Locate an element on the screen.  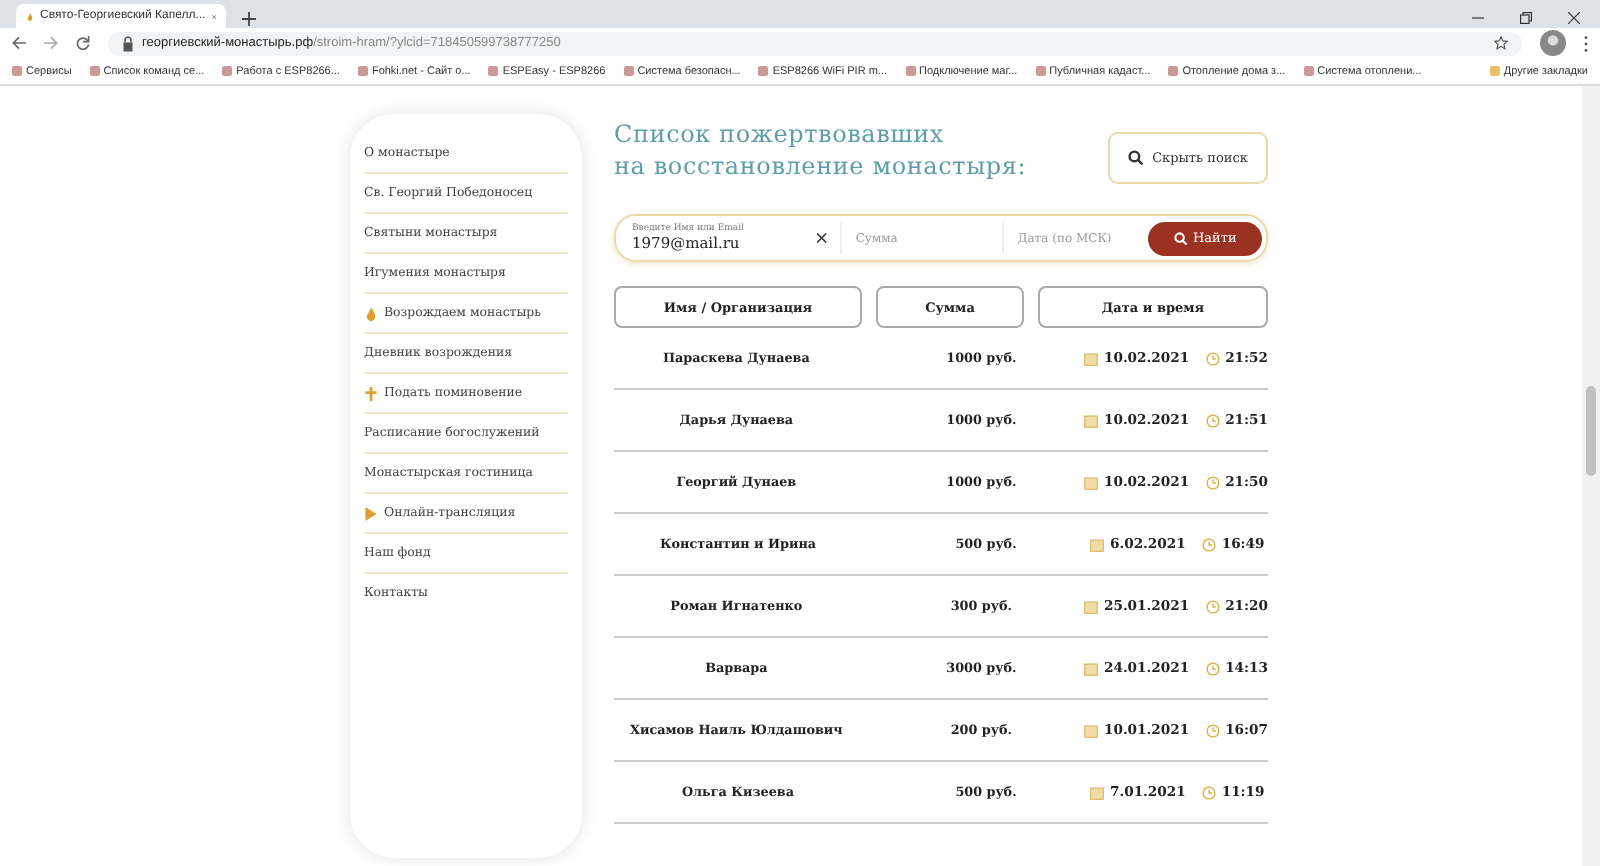
page-title: Список пожертвовавших на восстановление монастыря: is located at coordinates (820, 150).